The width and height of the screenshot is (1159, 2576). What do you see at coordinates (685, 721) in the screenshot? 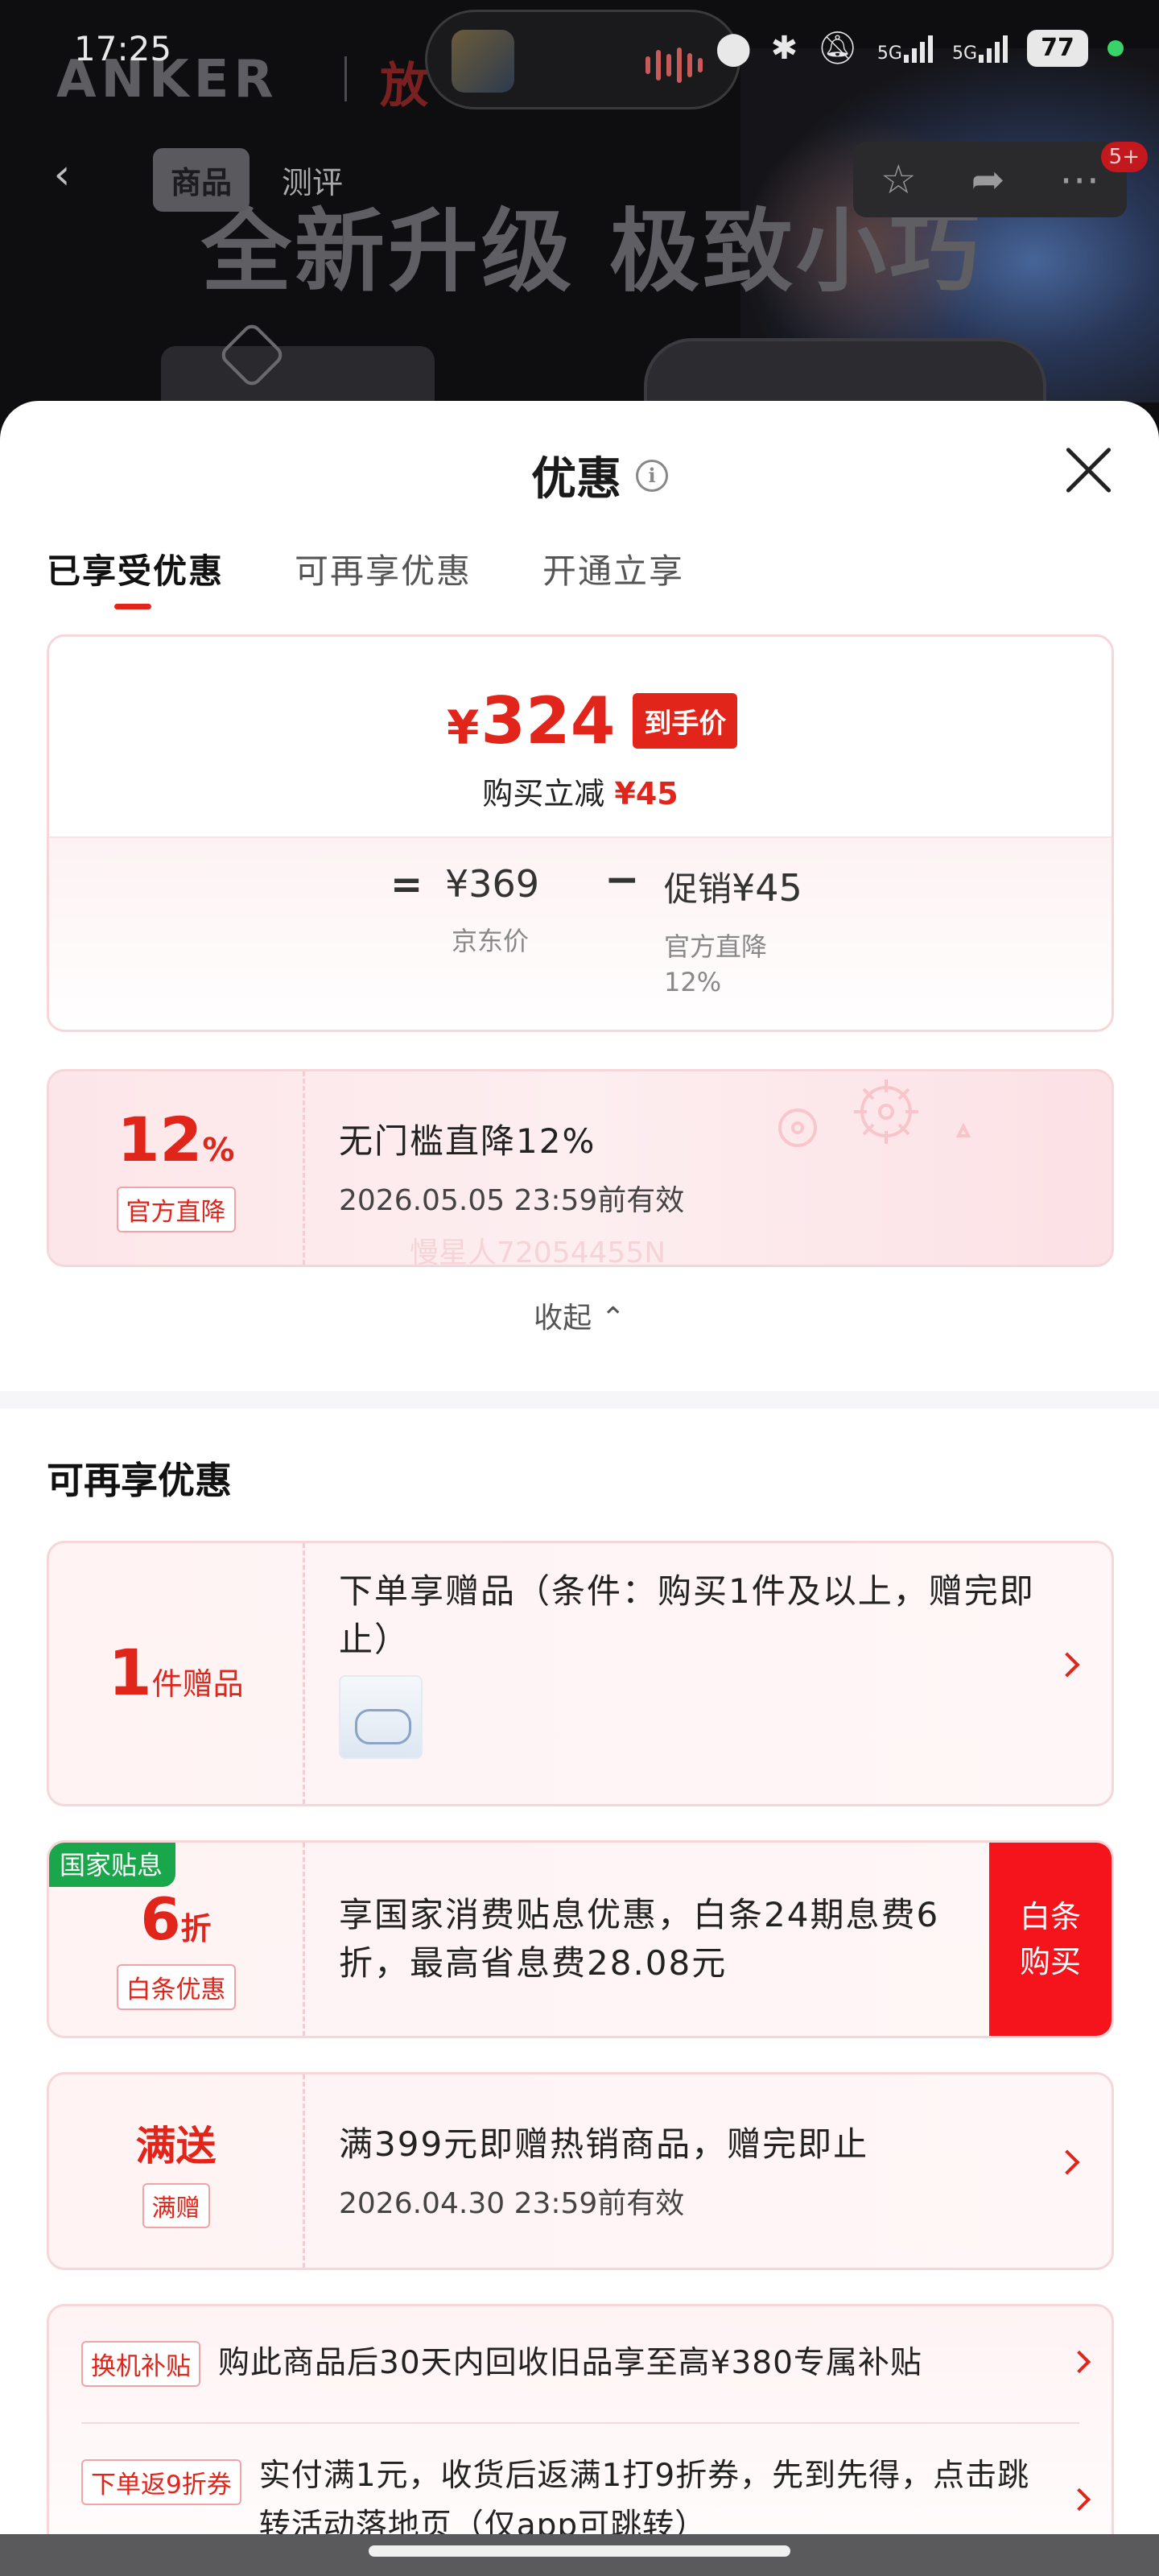
I see `final-price-tag: 到手价` at bounding box center [685, 721].